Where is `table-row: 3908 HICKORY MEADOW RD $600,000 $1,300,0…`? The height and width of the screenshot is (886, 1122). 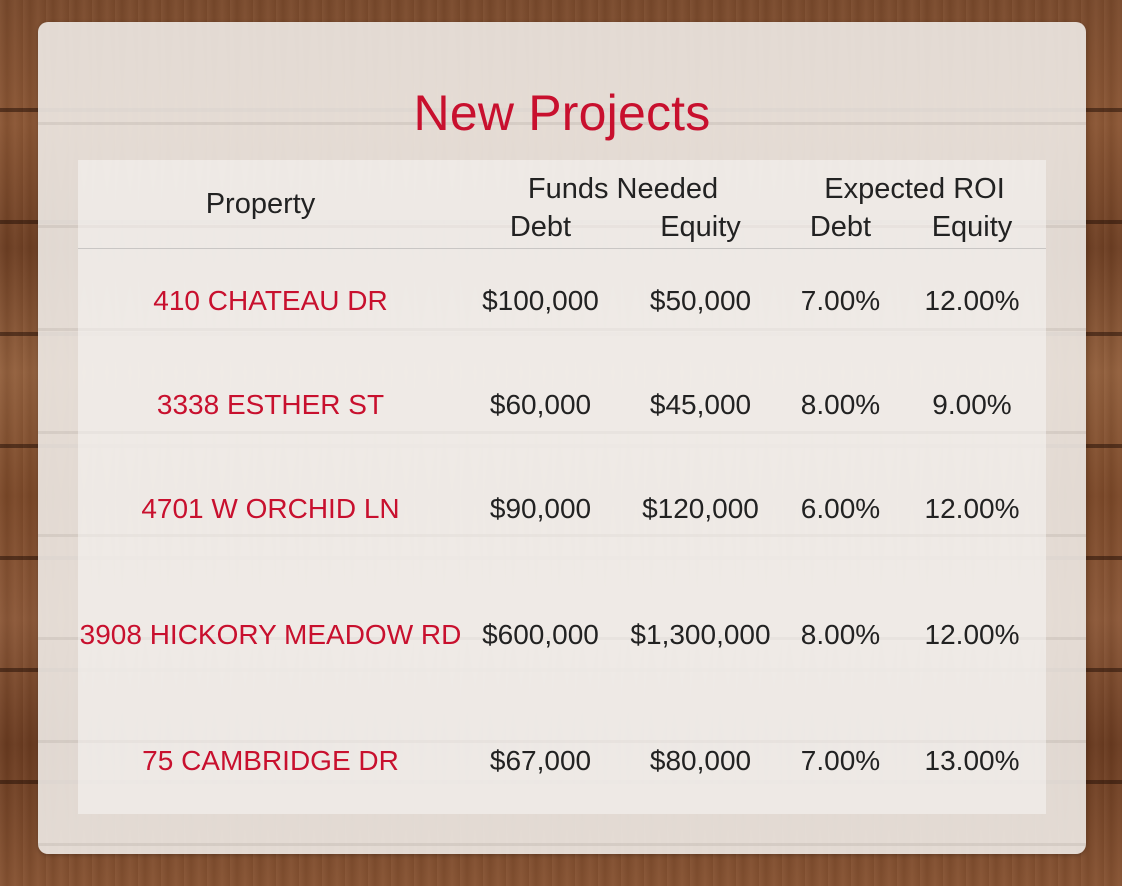 table-row: 3908 HICKORY MEADOW RD $600,000 $1,300,0… is located at coordinates (562, 635).